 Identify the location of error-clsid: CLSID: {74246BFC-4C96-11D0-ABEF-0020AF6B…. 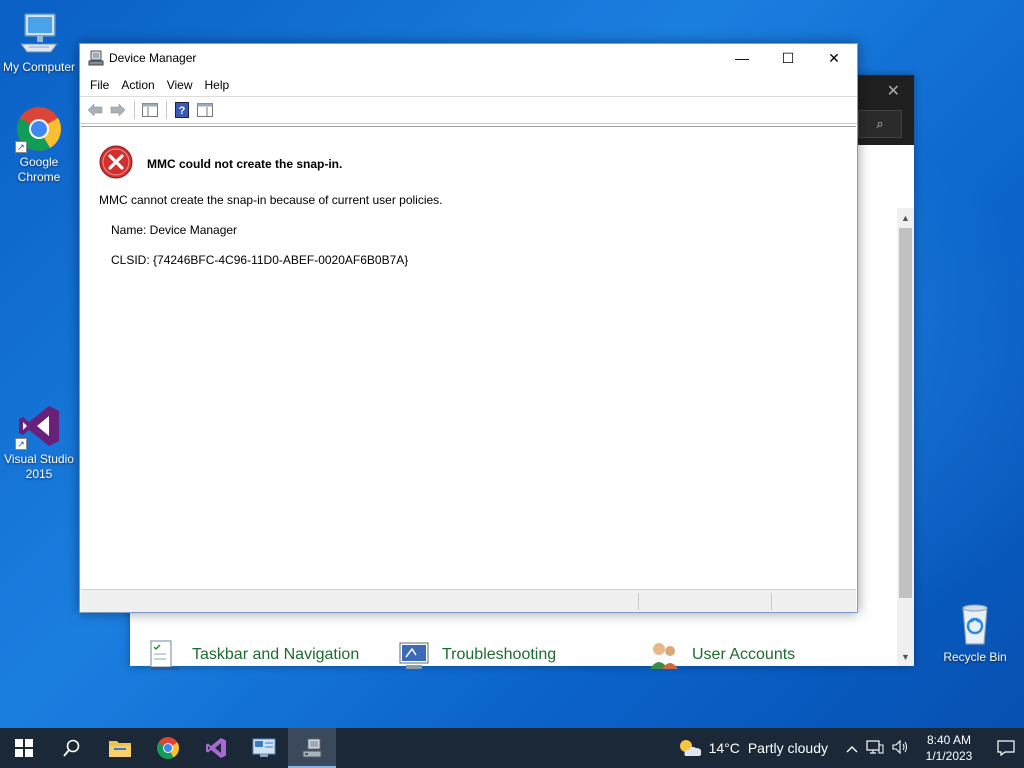
(260, 260).